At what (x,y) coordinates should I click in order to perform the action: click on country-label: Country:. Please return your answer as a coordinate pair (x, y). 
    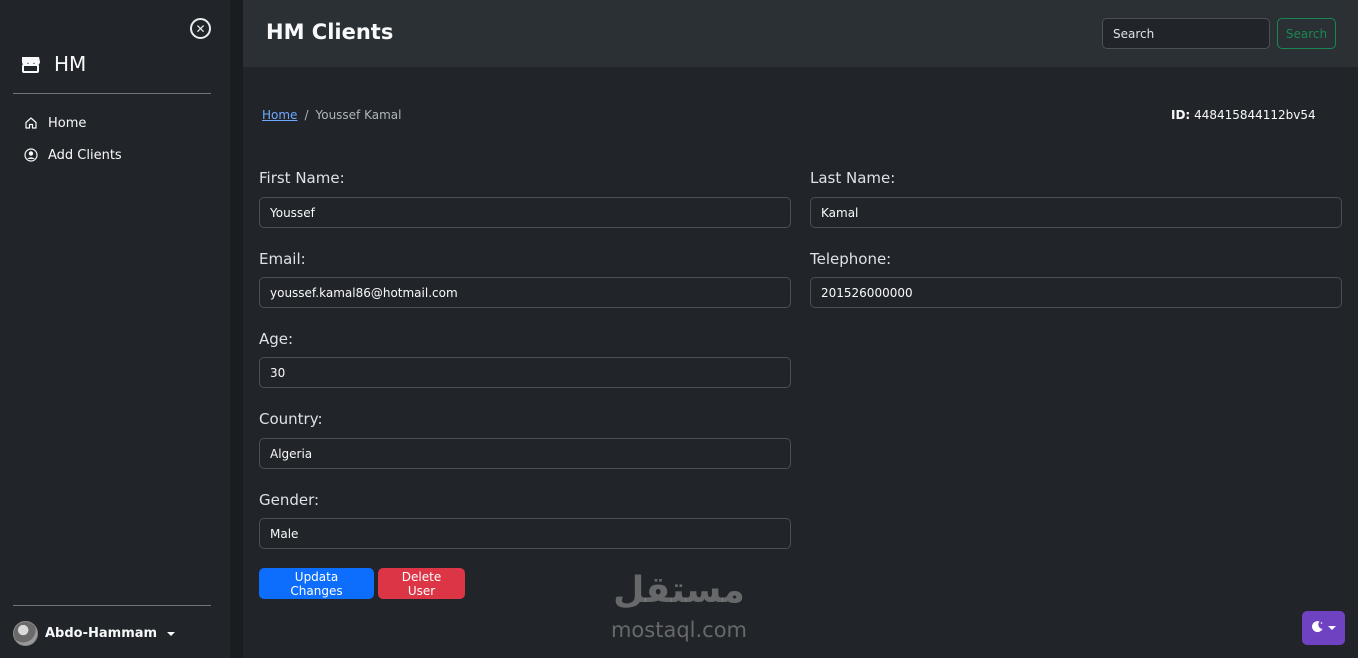
    Looking at the image, I should click on (291, 419).